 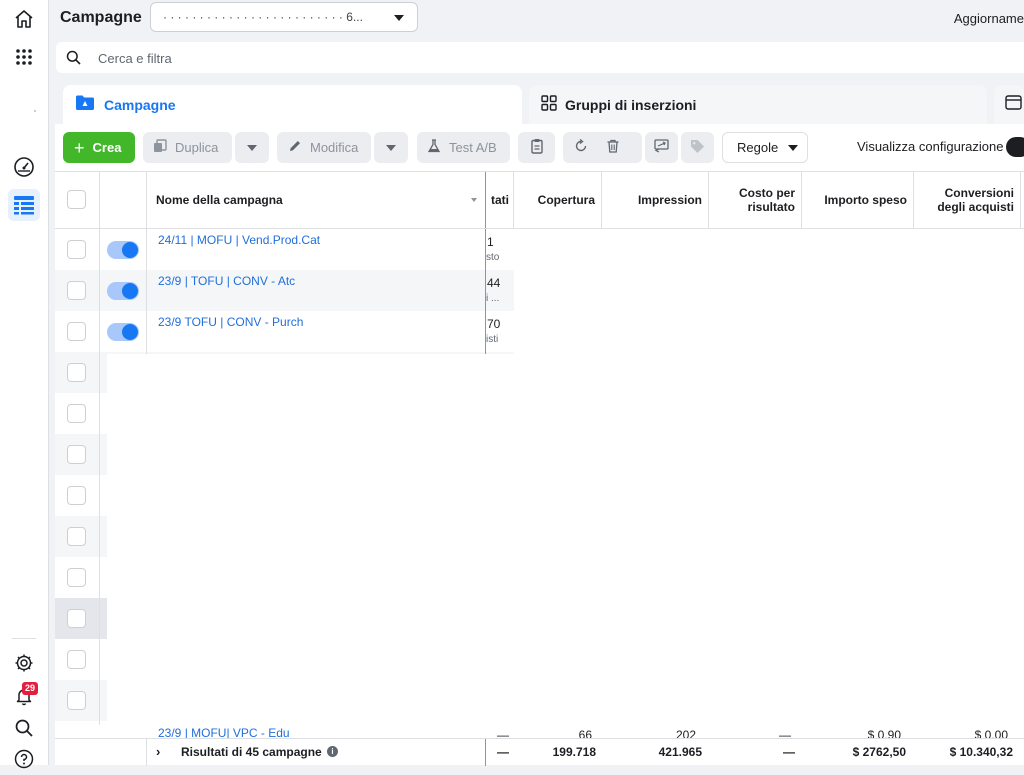 I want to click on total-impressions: 421.965, so click(x=680, y=752).